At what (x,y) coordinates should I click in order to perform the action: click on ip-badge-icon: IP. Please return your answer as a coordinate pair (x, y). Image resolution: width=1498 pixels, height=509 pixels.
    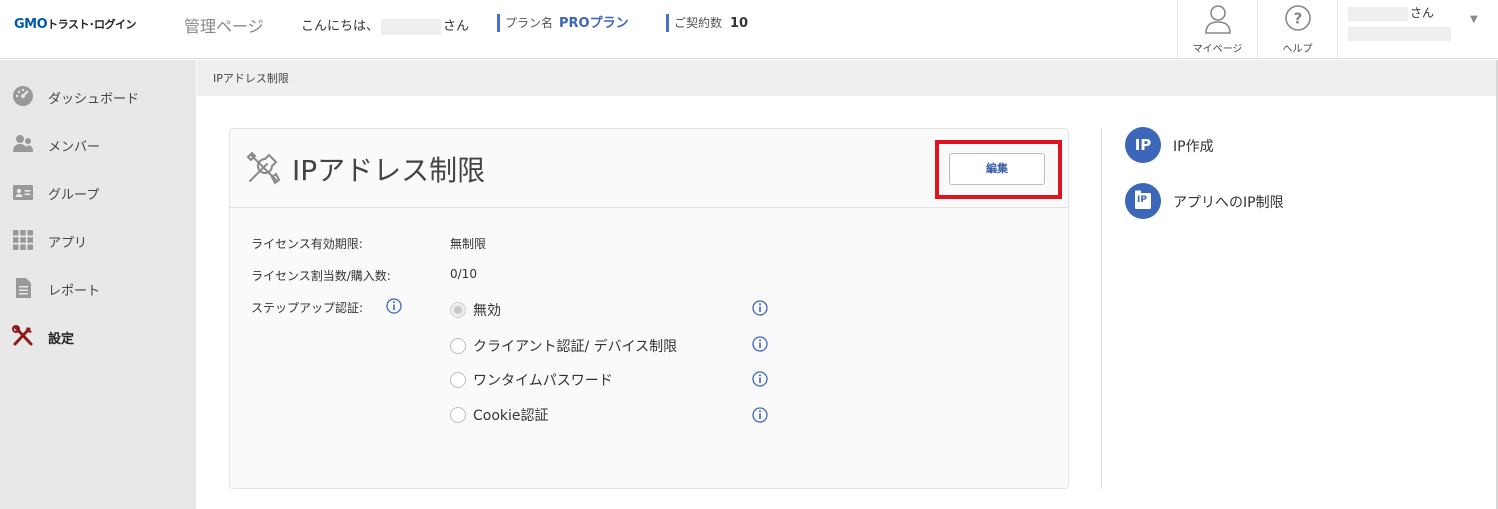
    Looking at the image, I should click on (1143, 145).